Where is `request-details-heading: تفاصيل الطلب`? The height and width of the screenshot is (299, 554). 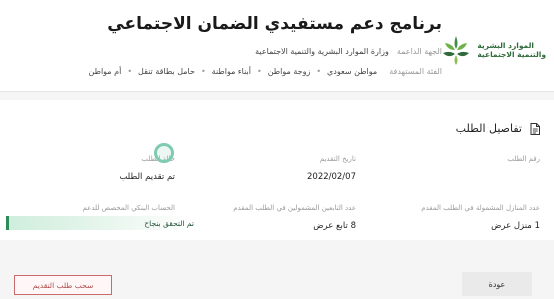 request-details-heading: تفاصيل الطلب is located at coordinates (498, 128).